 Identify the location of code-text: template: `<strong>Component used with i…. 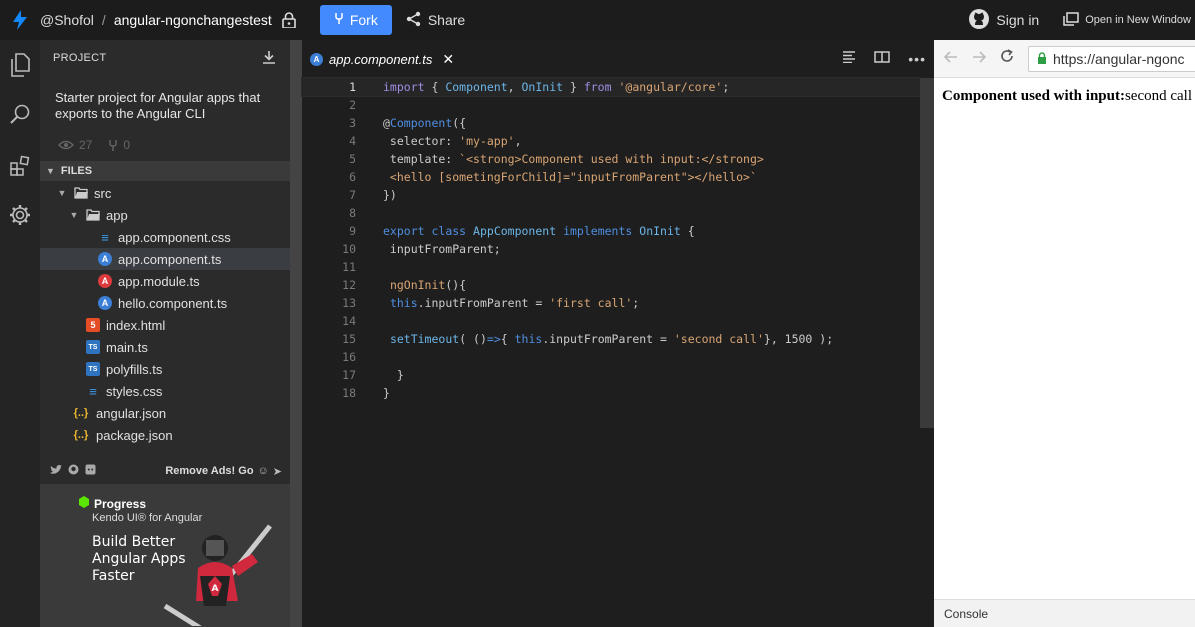
(573, 159).